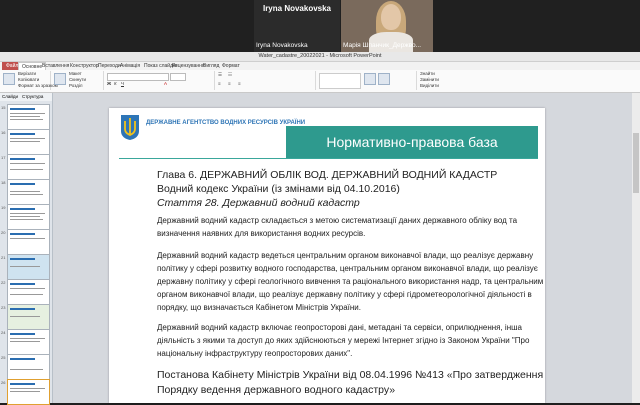  Describe the element at coordinates (28, 392) in the screenshot. I see `slide-thumbnail-selected` at that location.